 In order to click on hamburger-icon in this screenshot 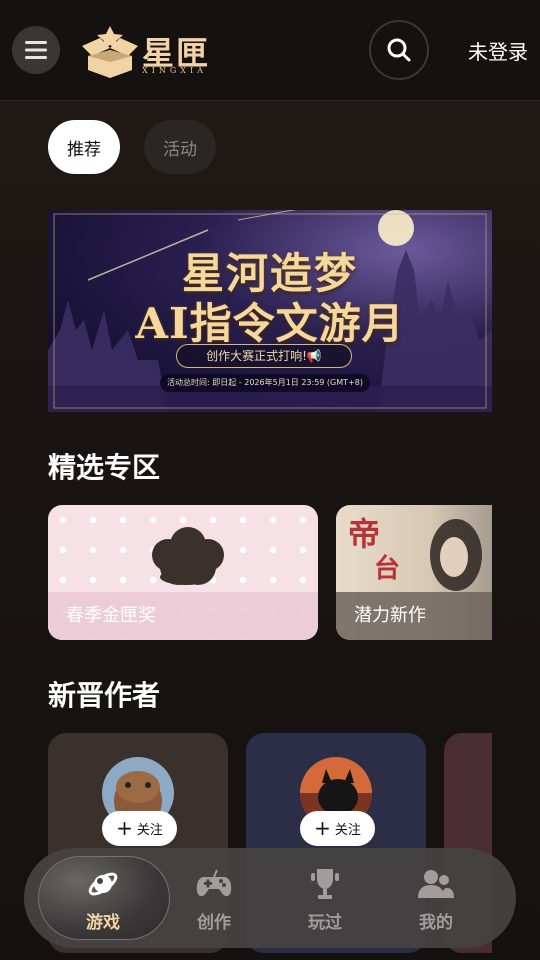, I will do `click(36, 50)`.